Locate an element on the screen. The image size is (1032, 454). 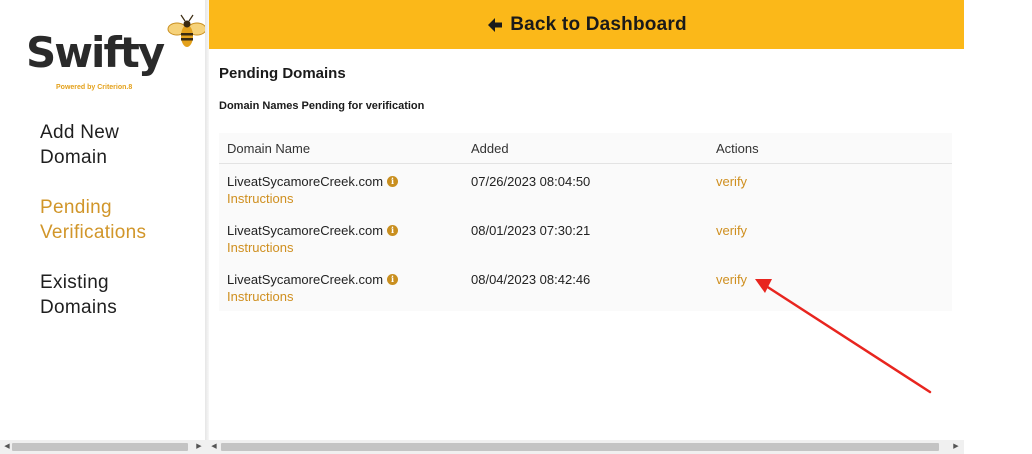
added-timestamp: 08/04/2023 08:42:46 is located at coordinates (531, 279).